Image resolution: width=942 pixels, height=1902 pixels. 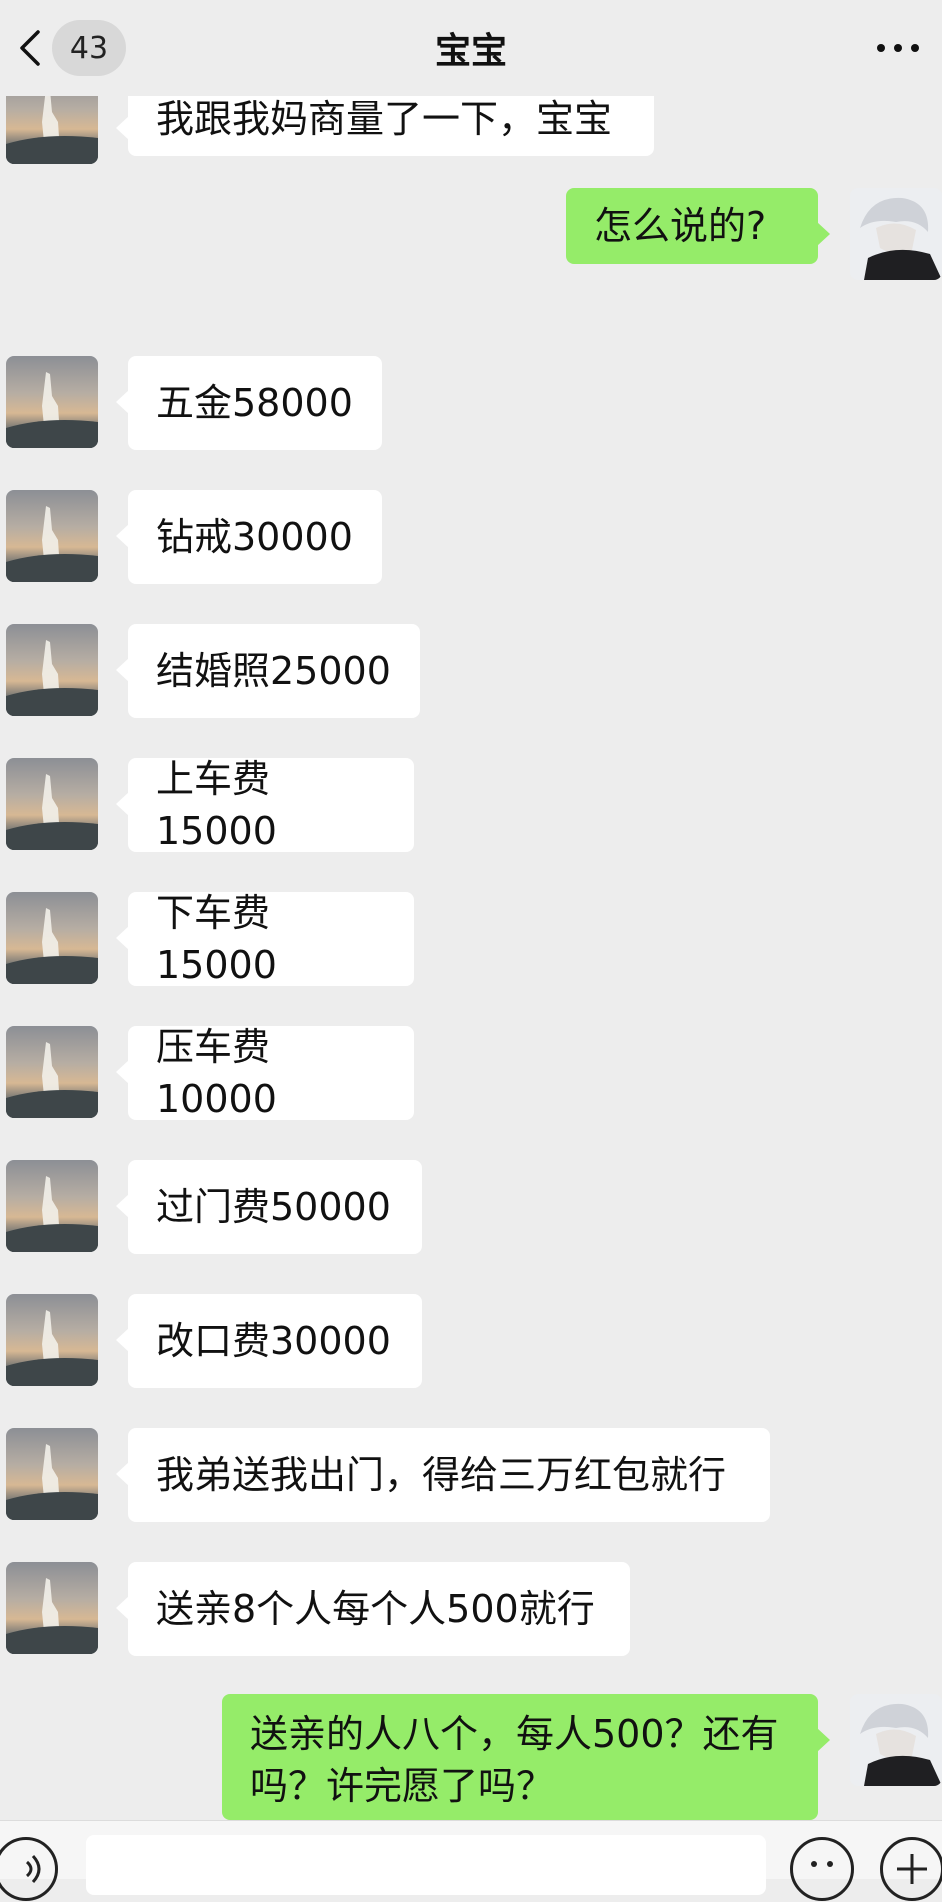 I want to click on message-text: 送亲8个人每个人500就行, so click(x=375, y=1609).